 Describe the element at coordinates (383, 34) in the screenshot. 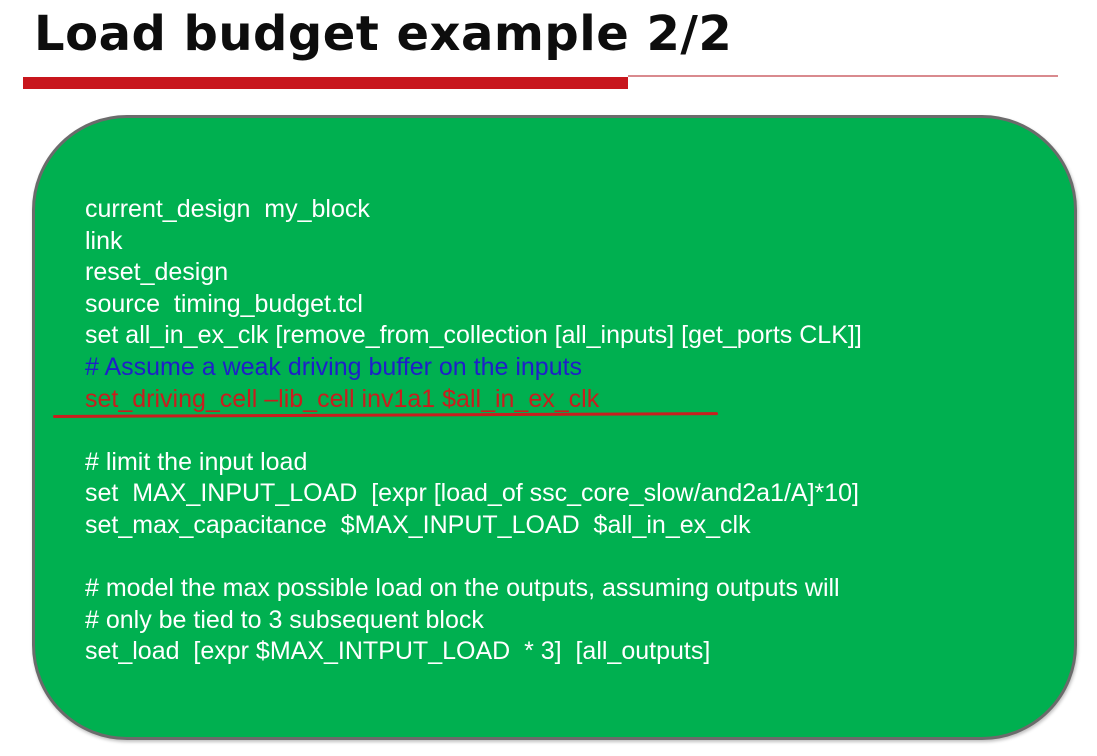

I see `slide-title: Load budget example 2/2` at that location.